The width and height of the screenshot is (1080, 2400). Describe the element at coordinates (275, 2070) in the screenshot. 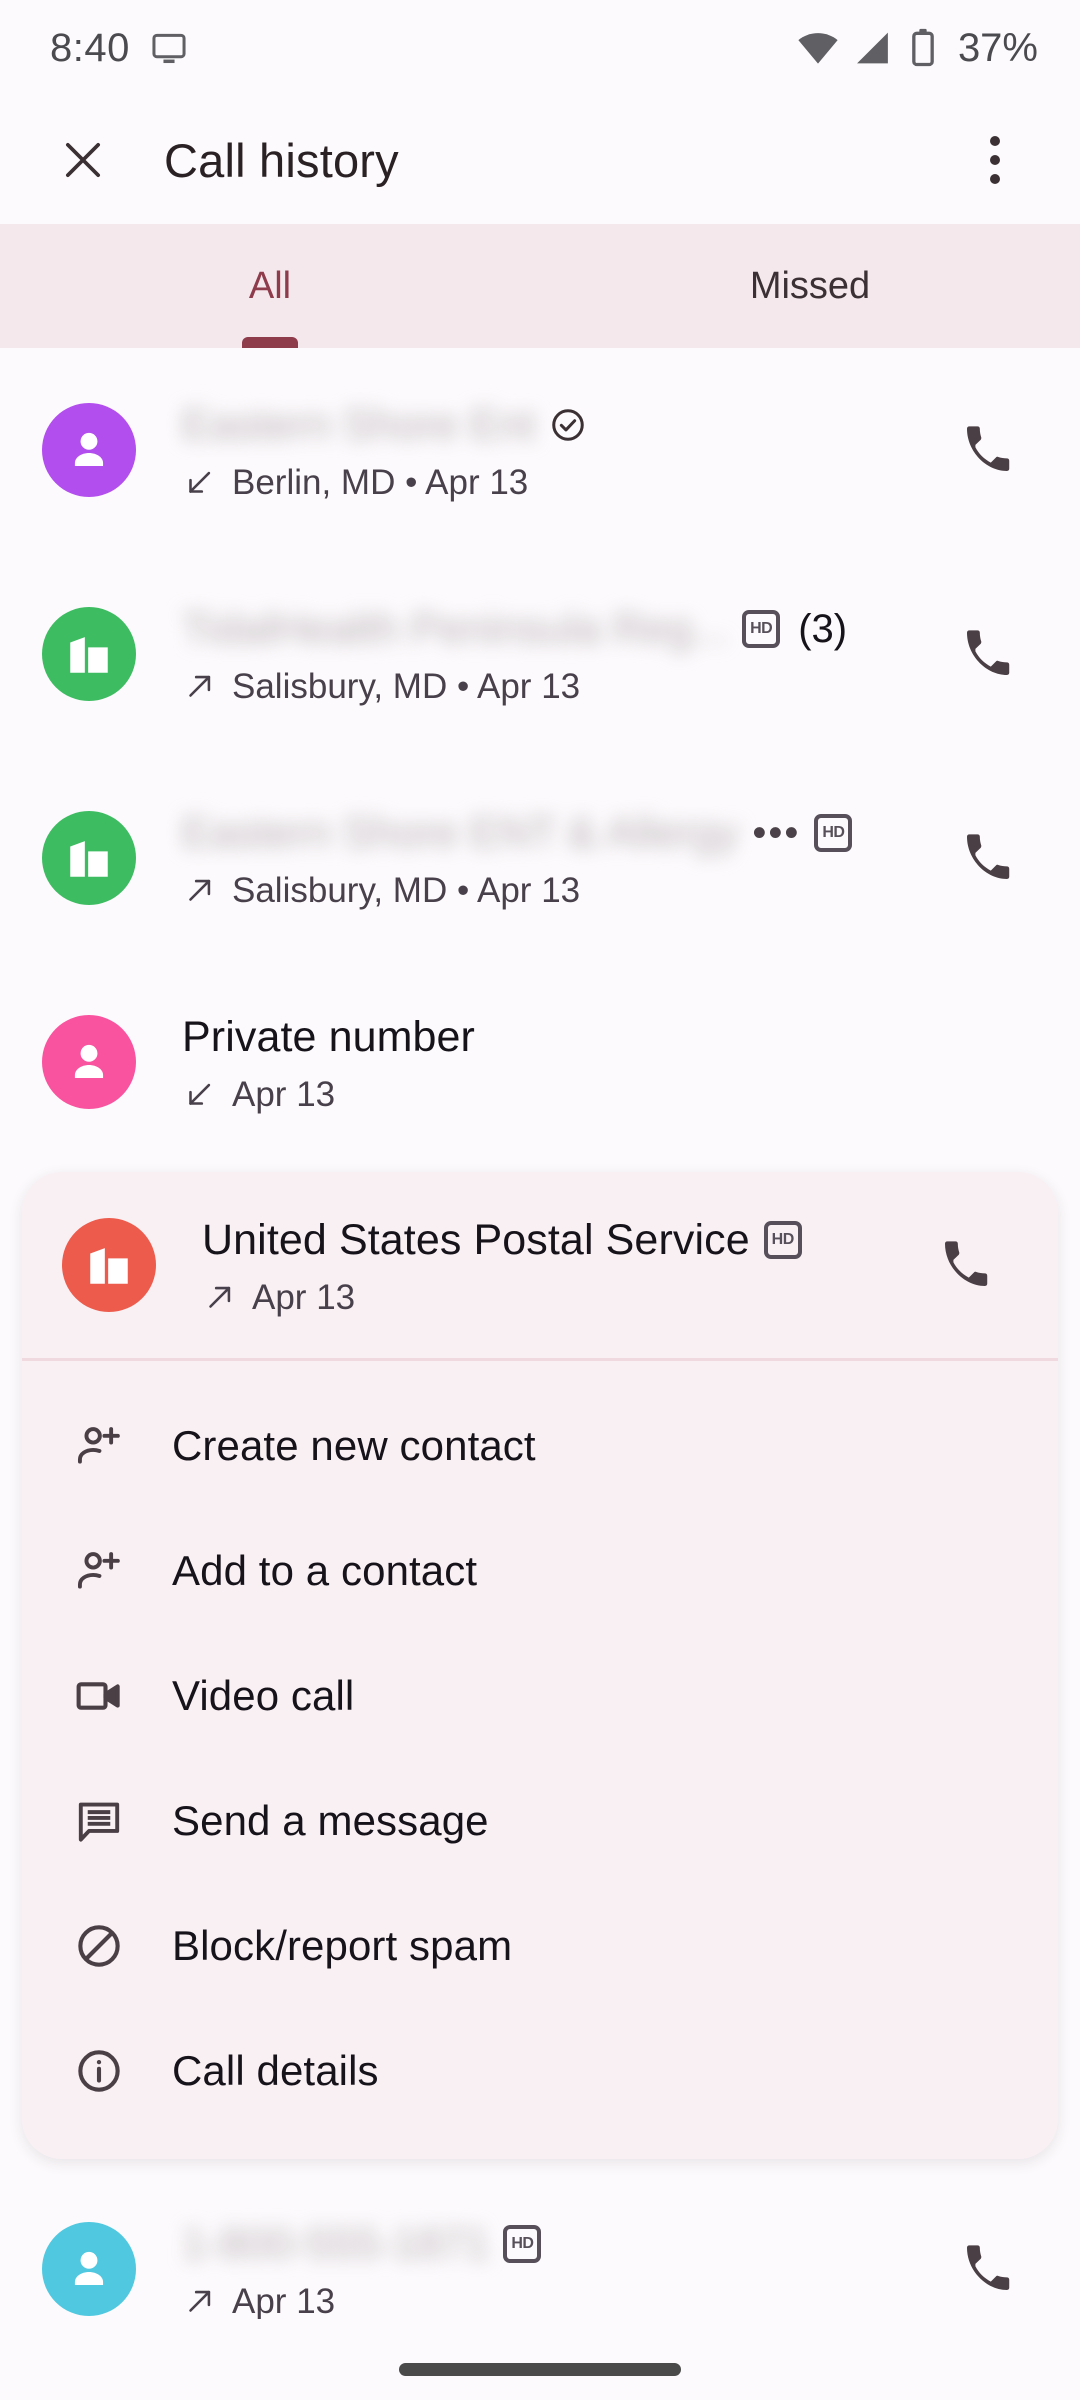

I see `menu-item-label: Call details` at that location.